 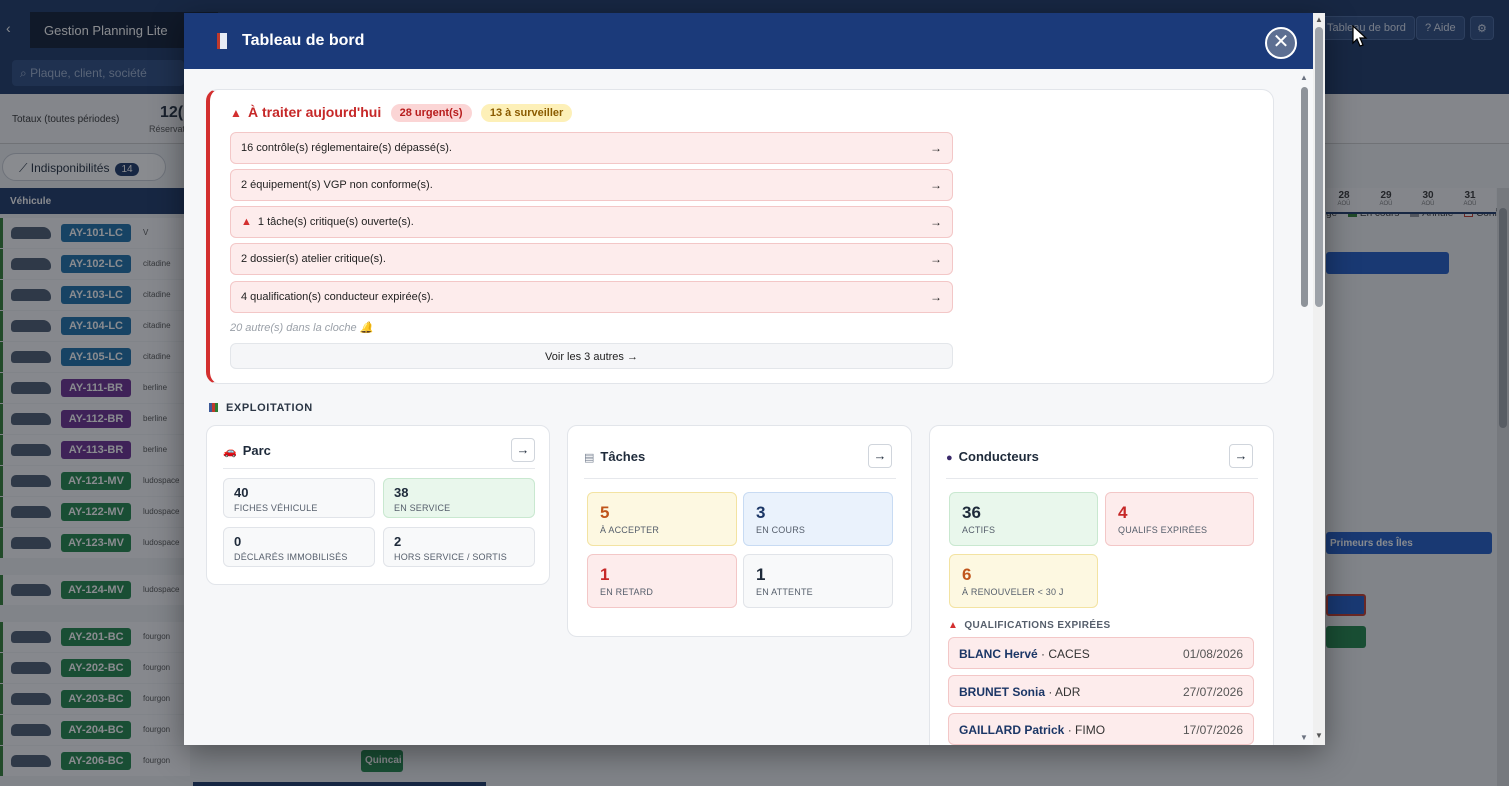 I want to click on qualification-date: 01/08/2026, so click(x=1212, y=654).